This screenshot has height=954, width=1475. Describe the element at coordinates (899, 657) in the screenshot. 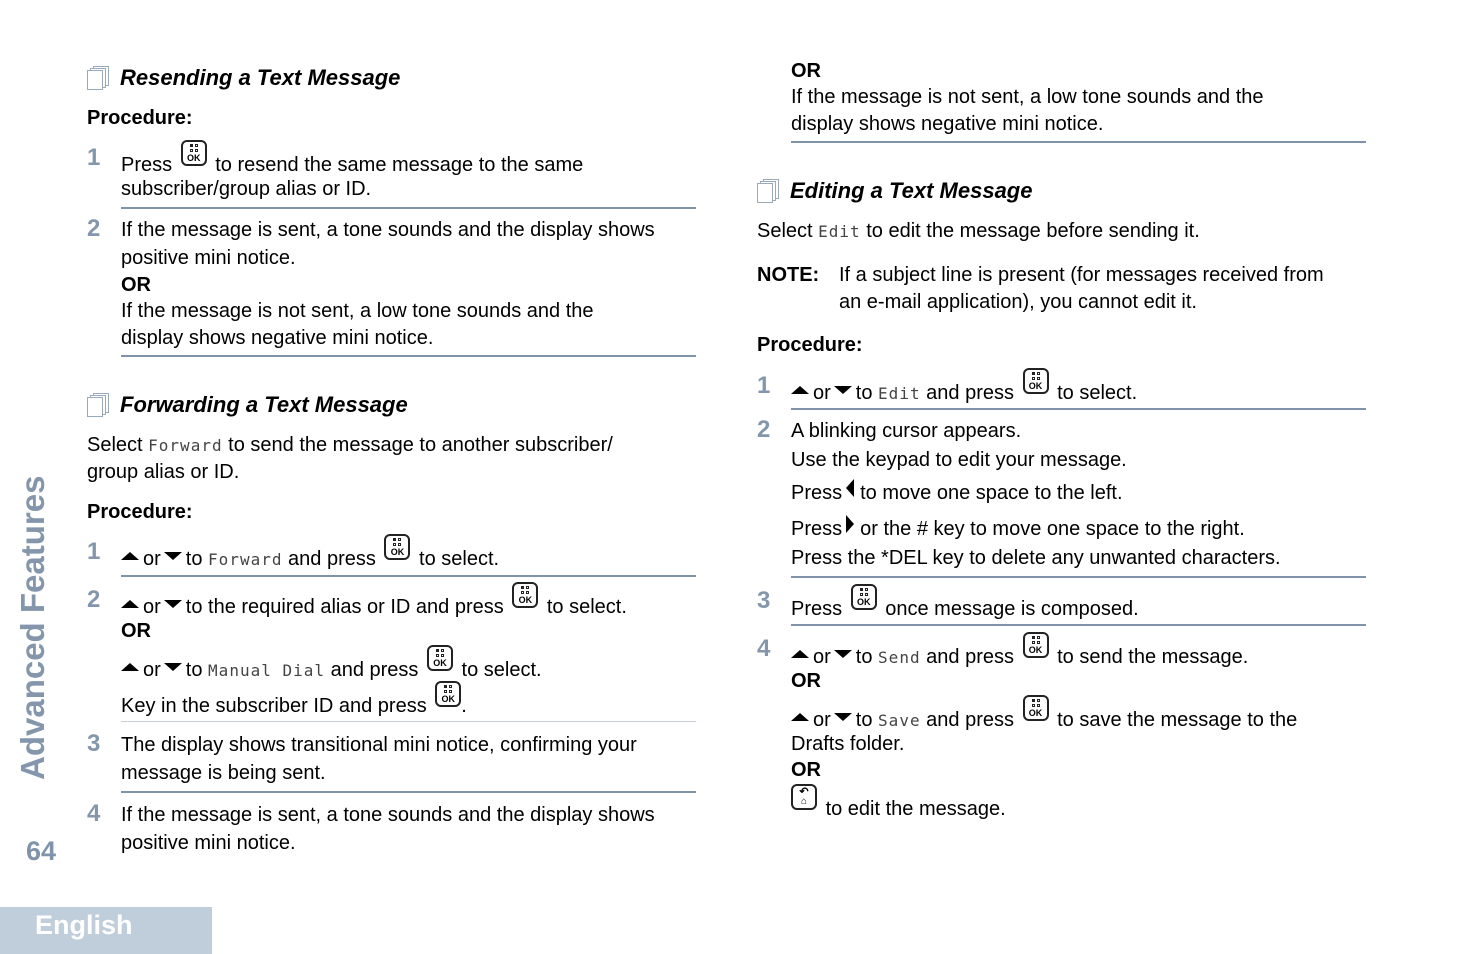

I see `menu-code: Send` at that location.